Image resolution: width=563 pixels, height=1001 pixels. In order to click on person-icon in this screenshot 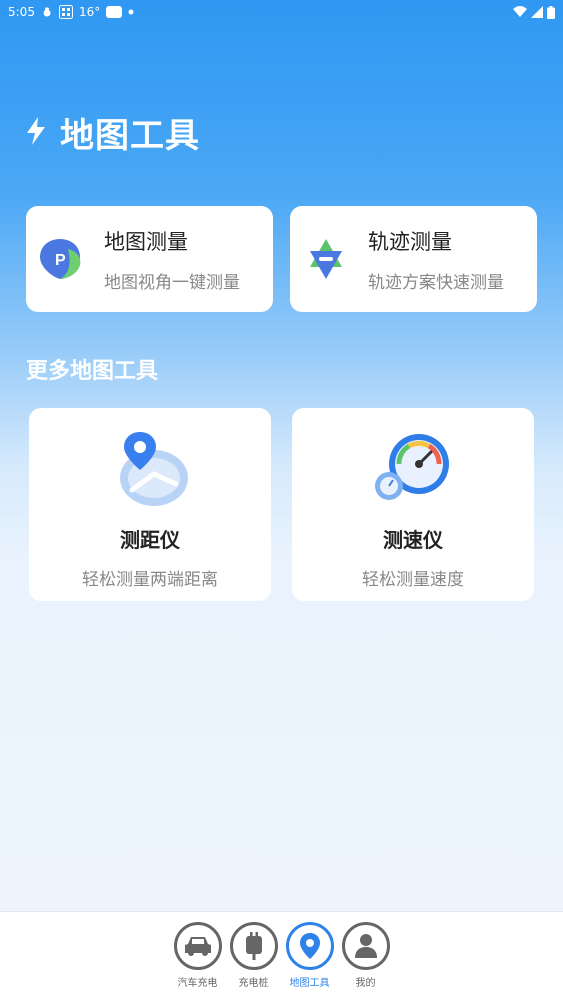, I will do `click(365, 946)`.